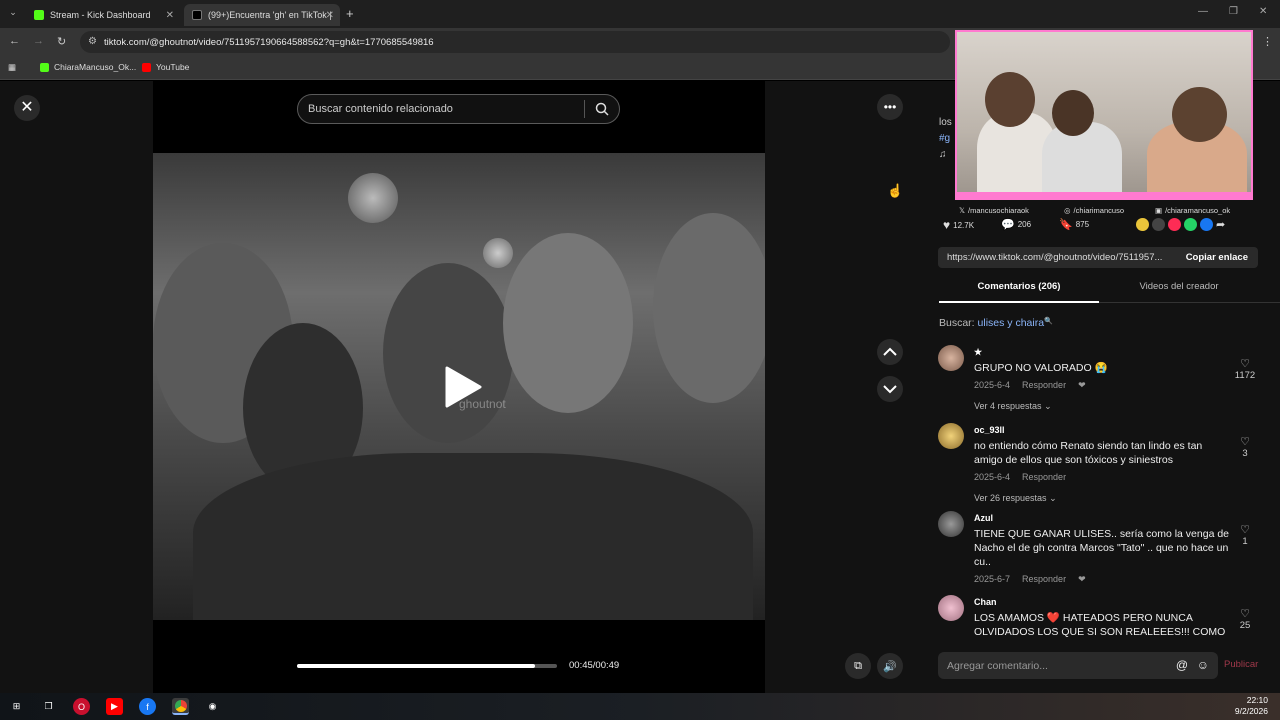 The image size is (1280, 720). I want to click on tab-creator-videos: Videos del creador, so click(1179, 292).